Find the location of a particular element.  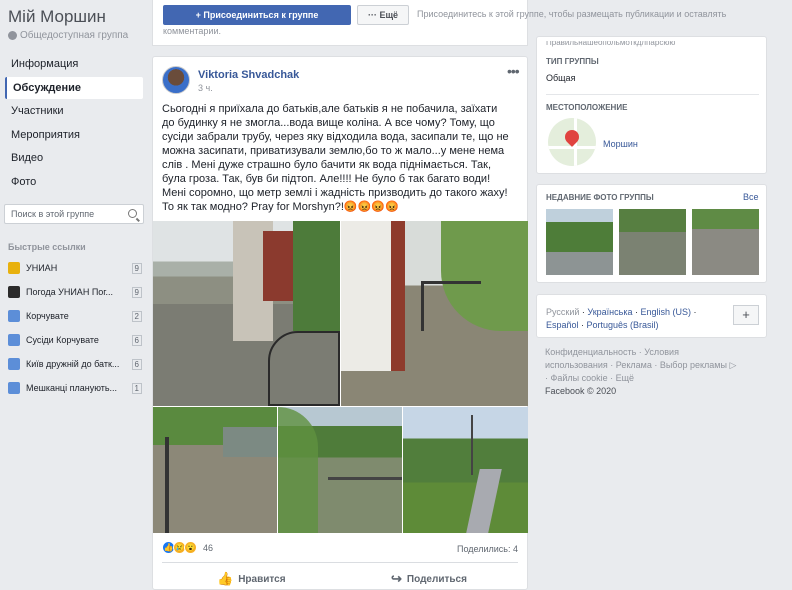

quick-link-item: Корчувате 2 is located at coordinates (75, 316).